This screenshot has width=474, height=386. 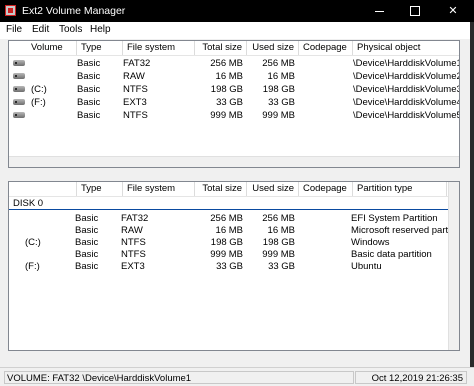 What do you see at coordinates (226, 115) in the screenshot?
I see `total-cell: 999 MB` at bounding box center [226, 115].